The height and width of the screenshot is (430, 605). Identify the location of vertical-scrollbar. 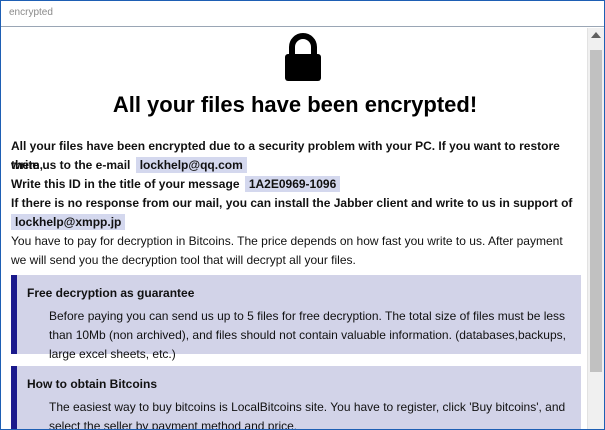
(595, 228).